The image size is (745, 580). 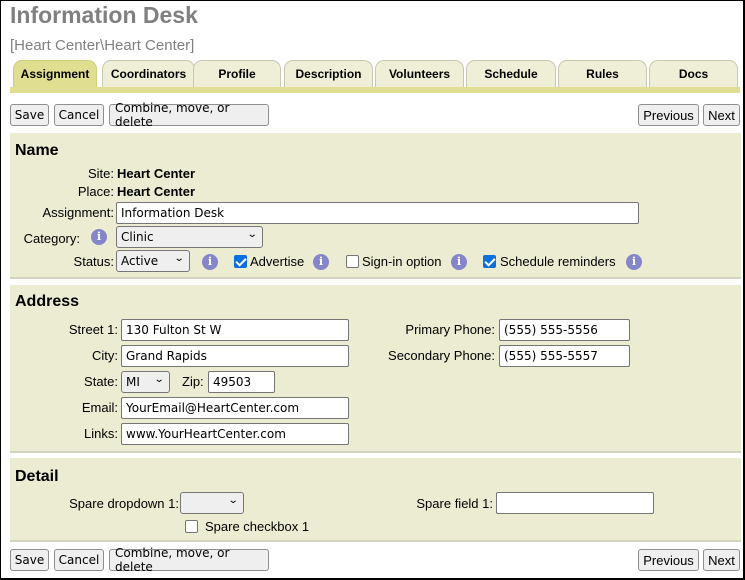 I want to click on spare-field-label: Spare field 1:, so click(x=454, y=503).